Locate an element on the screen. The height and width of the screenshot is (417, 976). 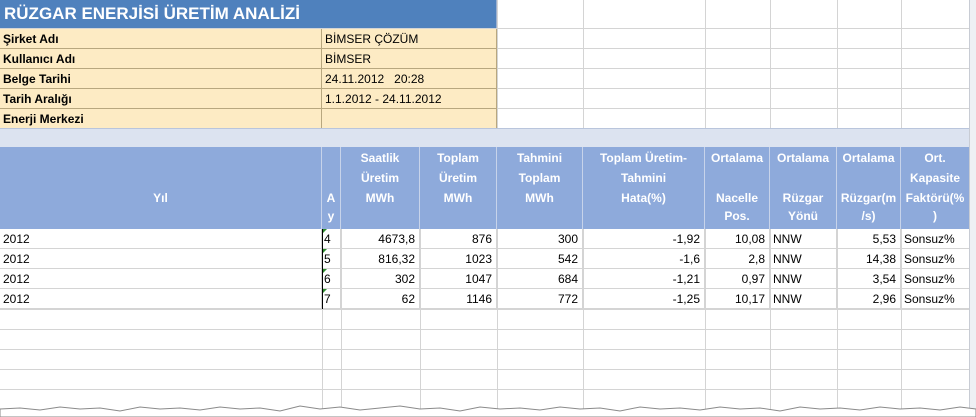
cell-ay: 5 is located at coordinates (331, 259).